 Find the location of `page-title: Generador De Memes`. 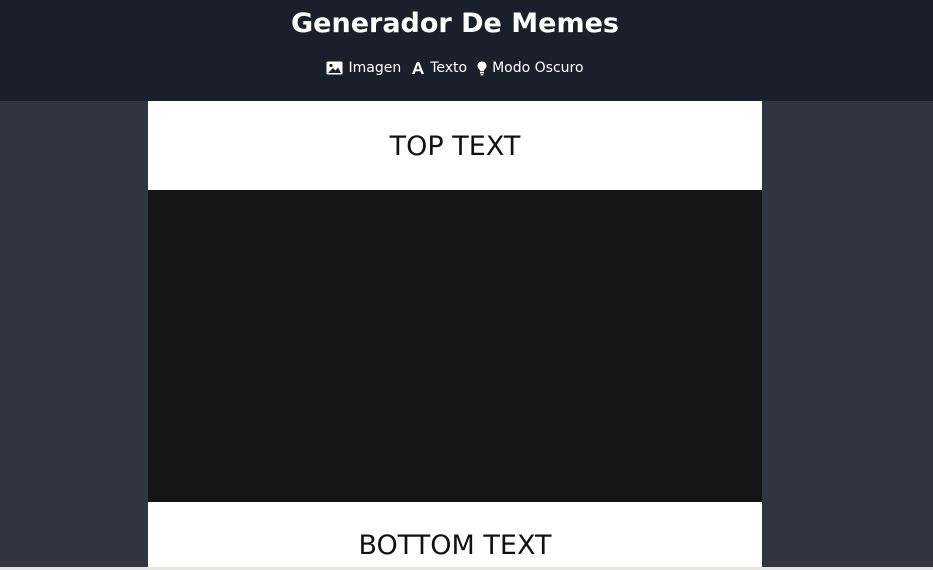

page-title: Generador De Memes is located at coordinates (455, 23).